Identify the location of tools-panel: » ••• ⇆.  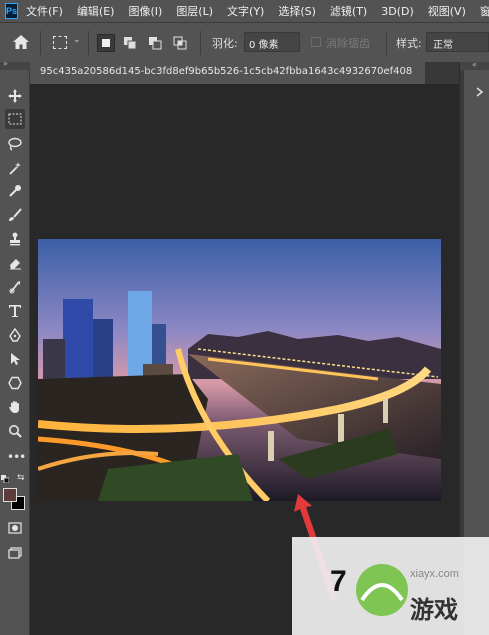
(15, 347).